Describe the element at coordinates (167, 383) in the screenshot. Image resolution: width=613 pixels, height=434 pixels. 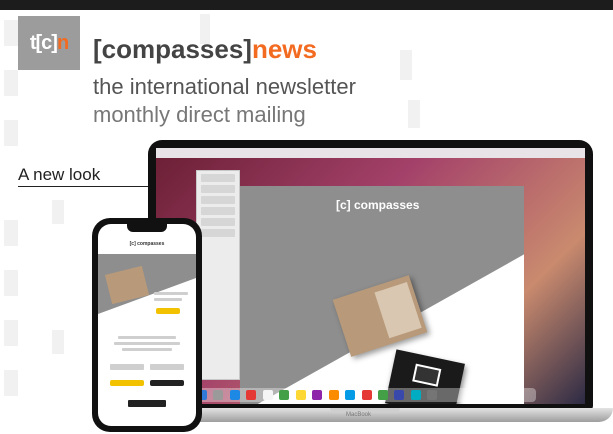
I see `phone-login-button` at that location.